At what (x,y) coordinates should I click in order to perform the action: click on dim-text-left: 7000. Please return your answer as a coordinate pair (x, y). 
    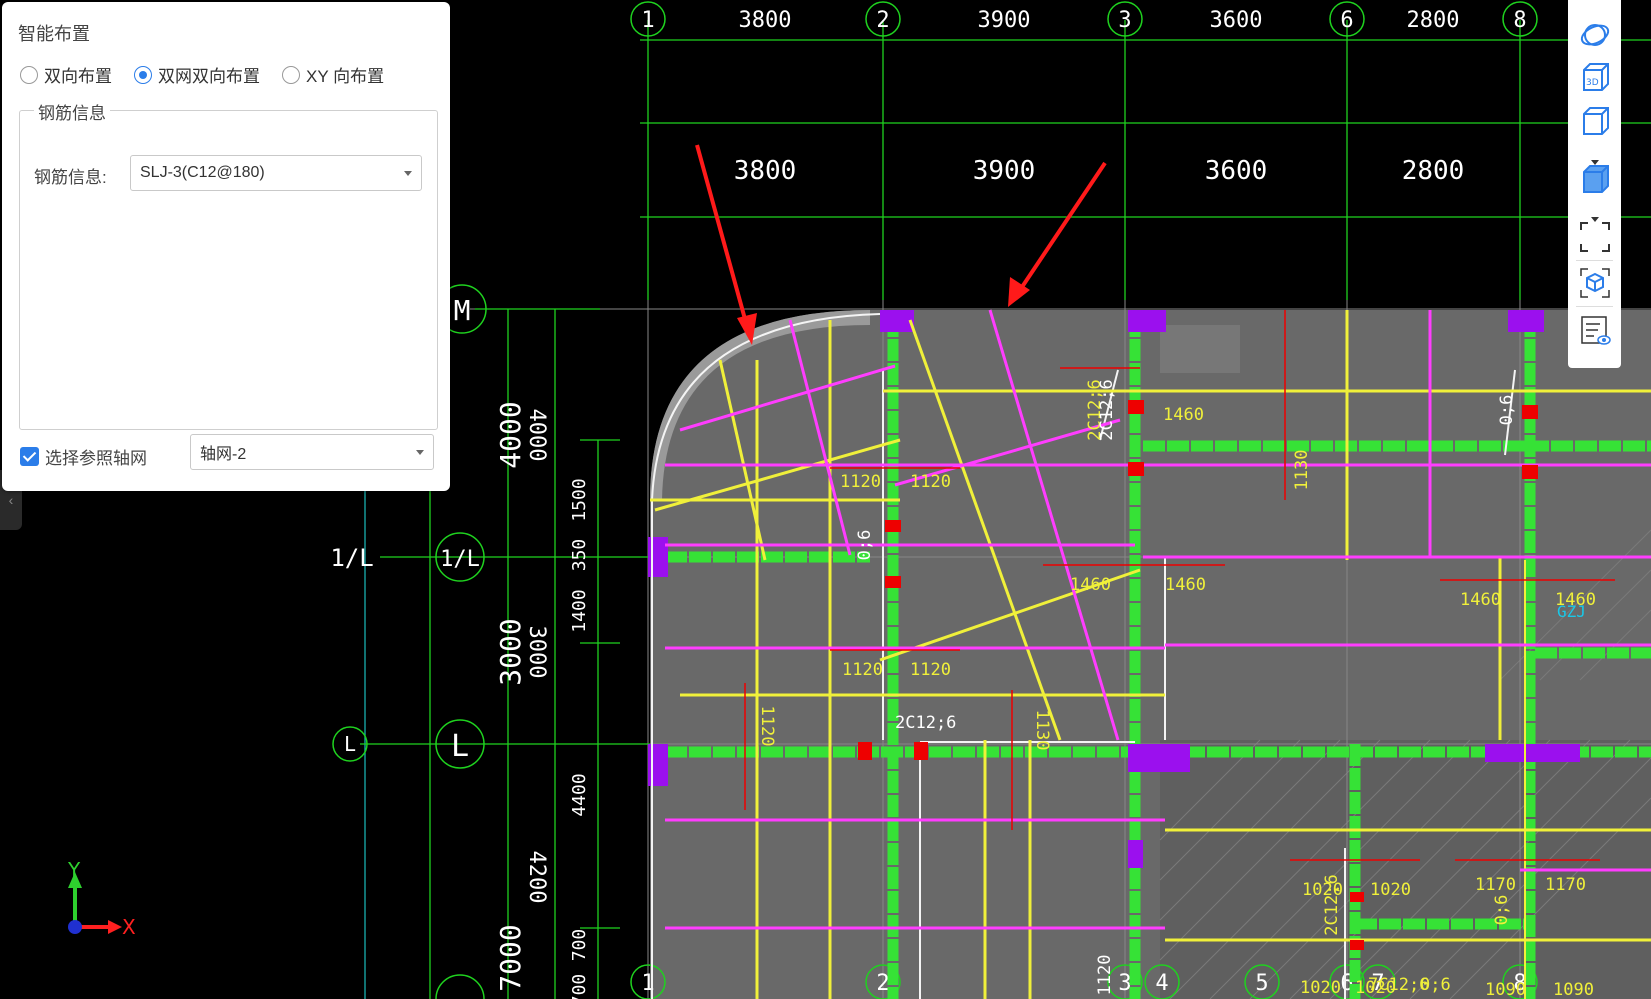
    Looking at the image, I should click on (510, 957).